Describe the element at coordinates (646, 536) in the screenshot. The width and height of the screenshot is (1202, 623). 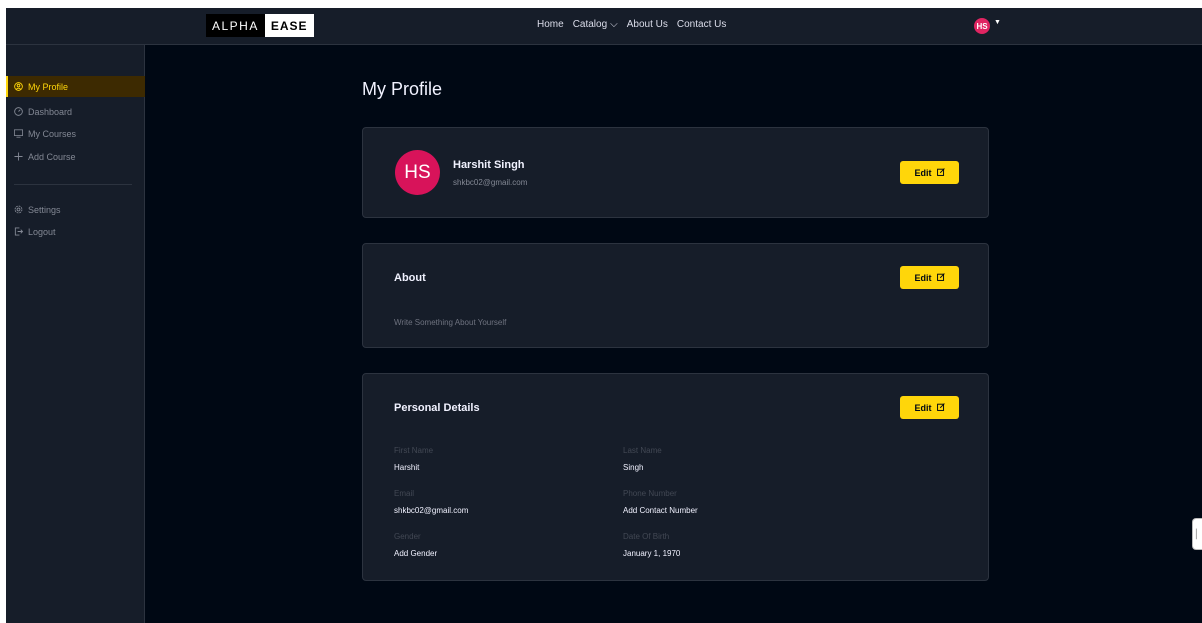
I see `dob-label: Date Of Birth` at that location.